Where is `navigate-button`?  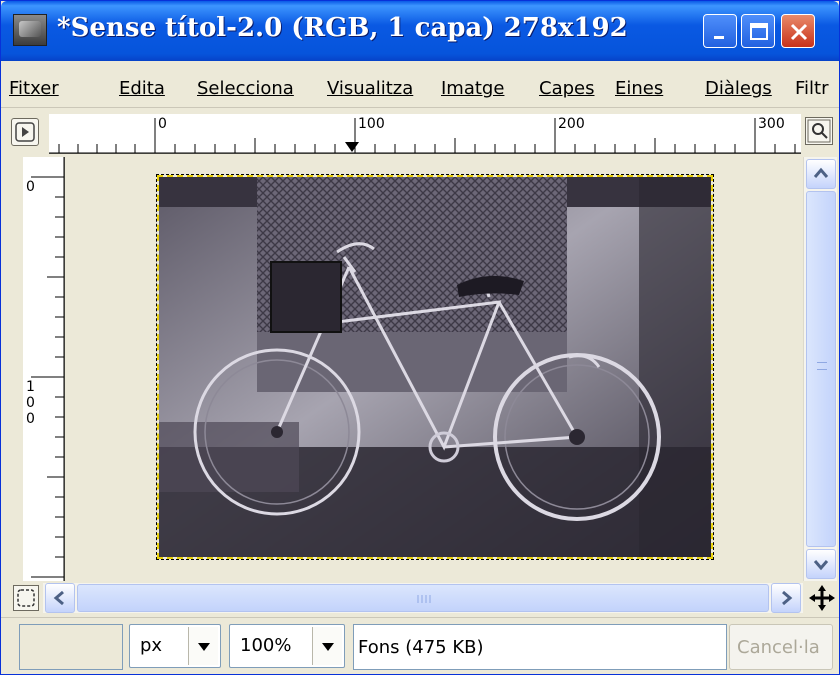 navigate-button is located at coordinates (25, 132).